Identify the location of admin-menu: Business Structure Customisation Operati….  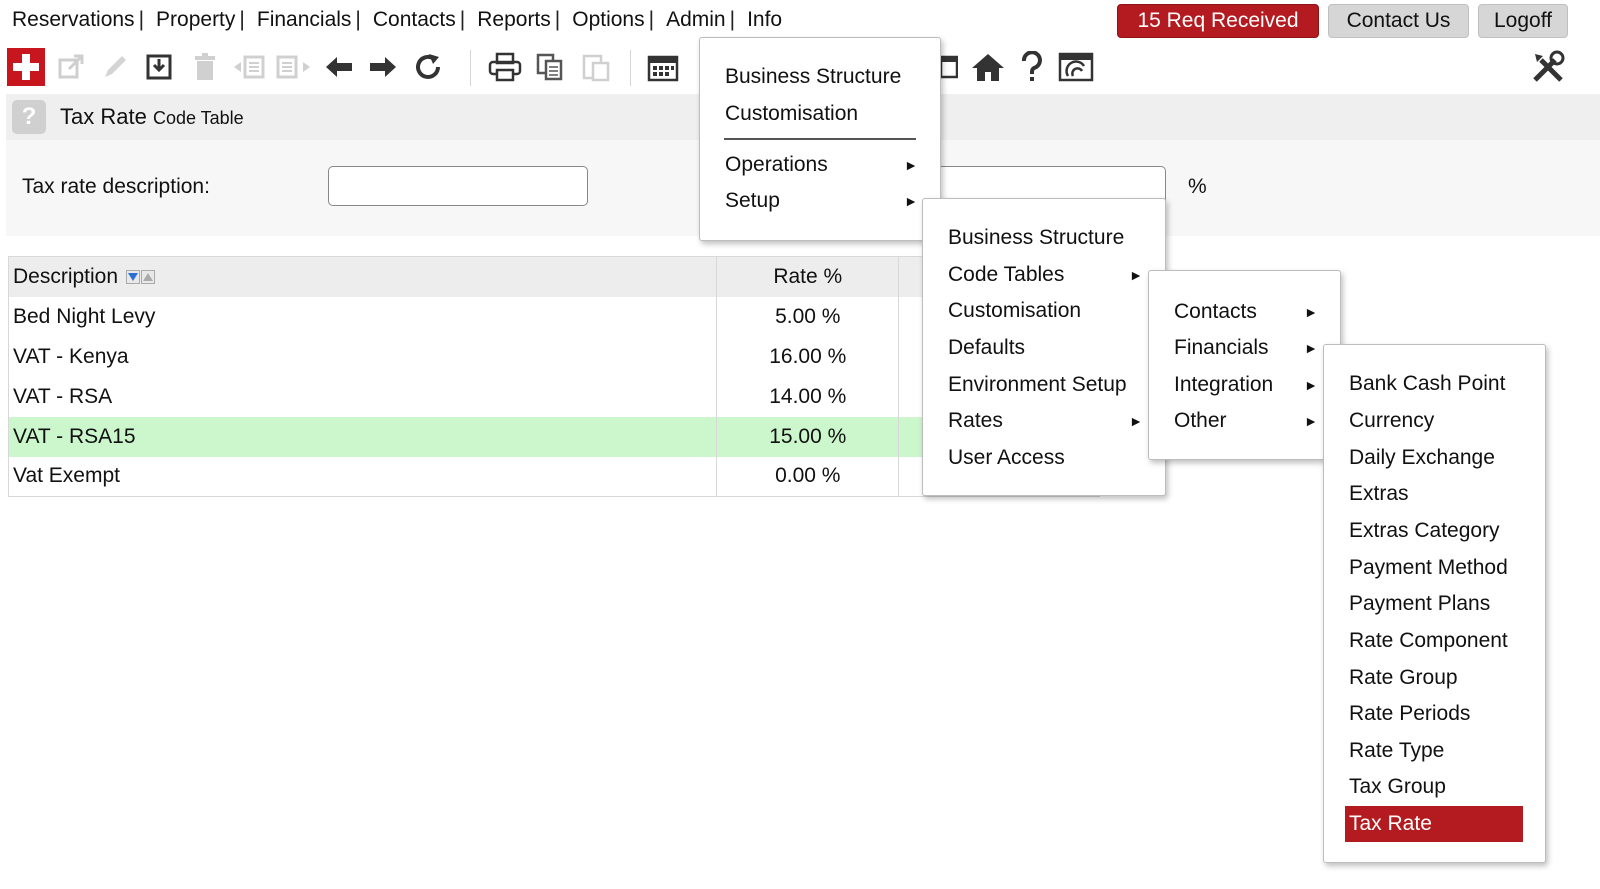
(820, 139).